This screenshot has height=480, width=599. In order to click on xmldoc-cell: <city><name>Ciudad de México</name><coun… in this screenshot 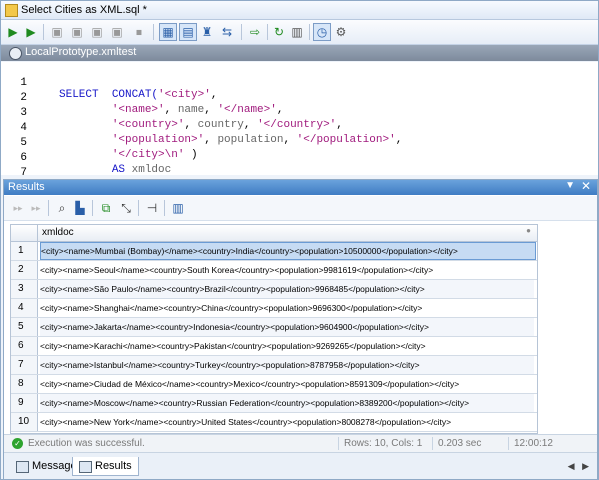, I will do `click(287, 384)`.